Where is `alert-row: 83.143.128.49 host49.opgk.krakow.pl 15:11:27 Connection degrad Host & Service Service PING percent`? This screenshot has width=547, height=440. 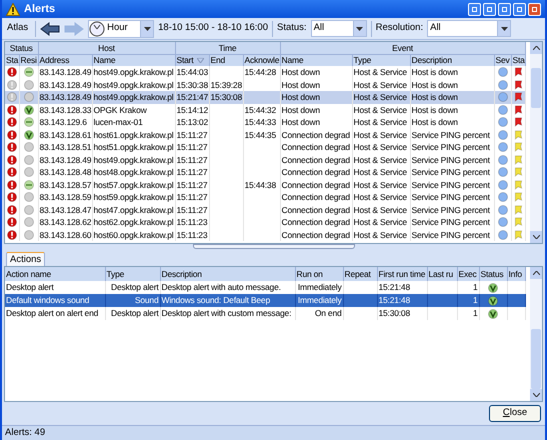 alert-row: 83.143.128.49 host49.opgk.krakow.pl 15:11:27 Connection degrad Host & Service Service PING percent is located at coordinates (265, 160).